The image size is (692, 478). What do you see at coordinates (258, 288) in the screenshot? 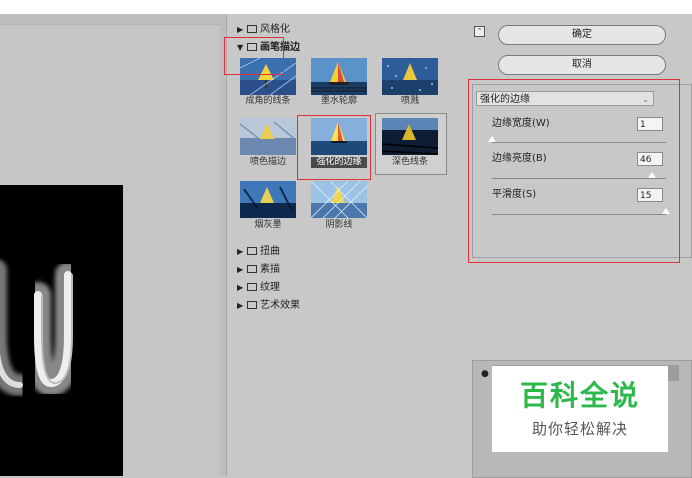
I see `category-texture: ▶ 纹理` at bounding box center [258, 288].